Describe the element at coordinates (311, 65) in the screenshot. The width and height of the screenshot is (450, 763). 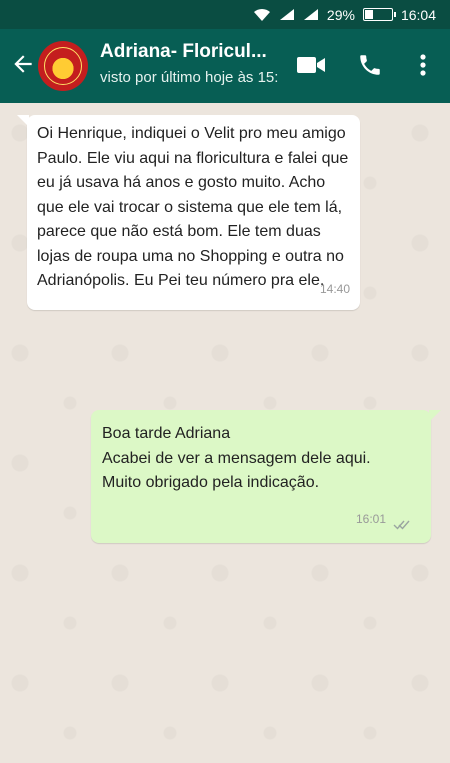
I see `video-call-icon` at that location.